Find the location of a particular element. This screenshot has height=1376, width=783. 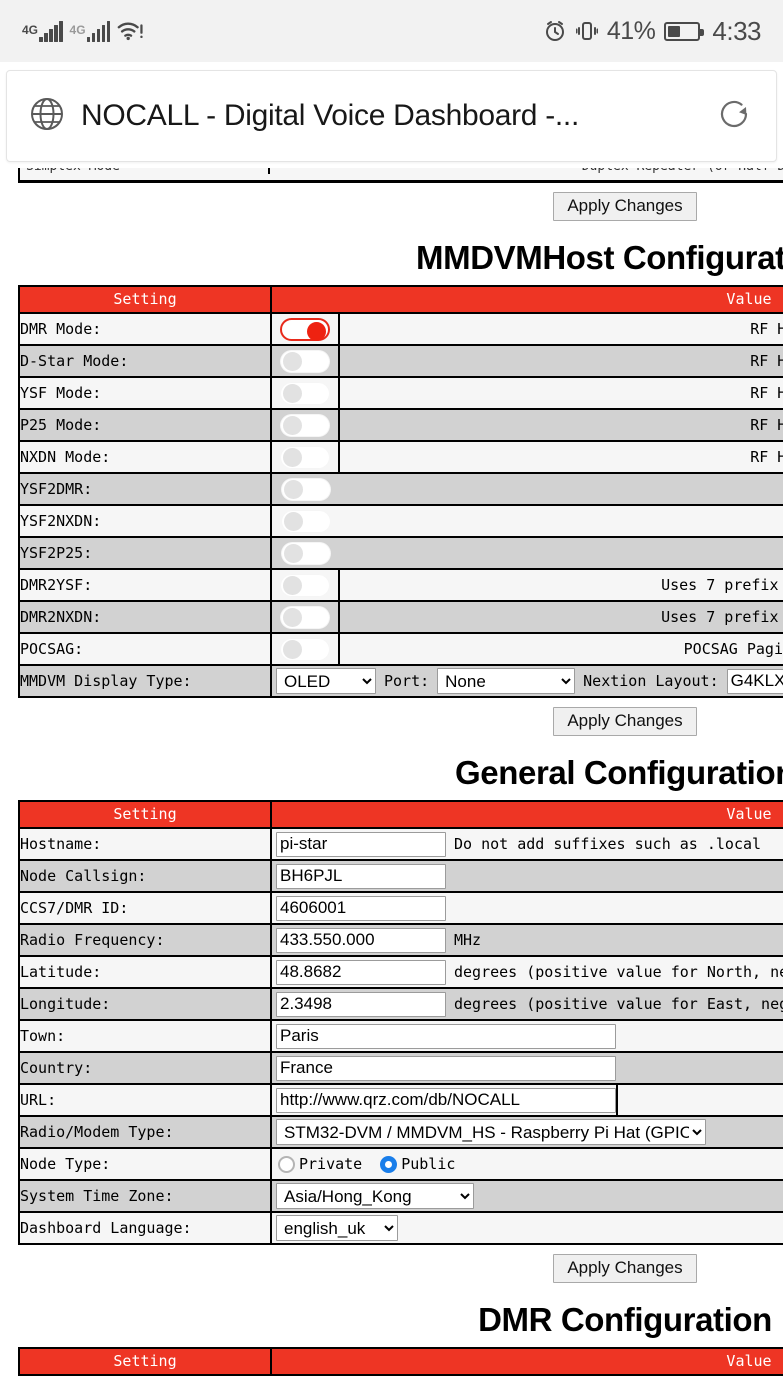

dstar-mode-toggle is located at coordinates (305, 361).